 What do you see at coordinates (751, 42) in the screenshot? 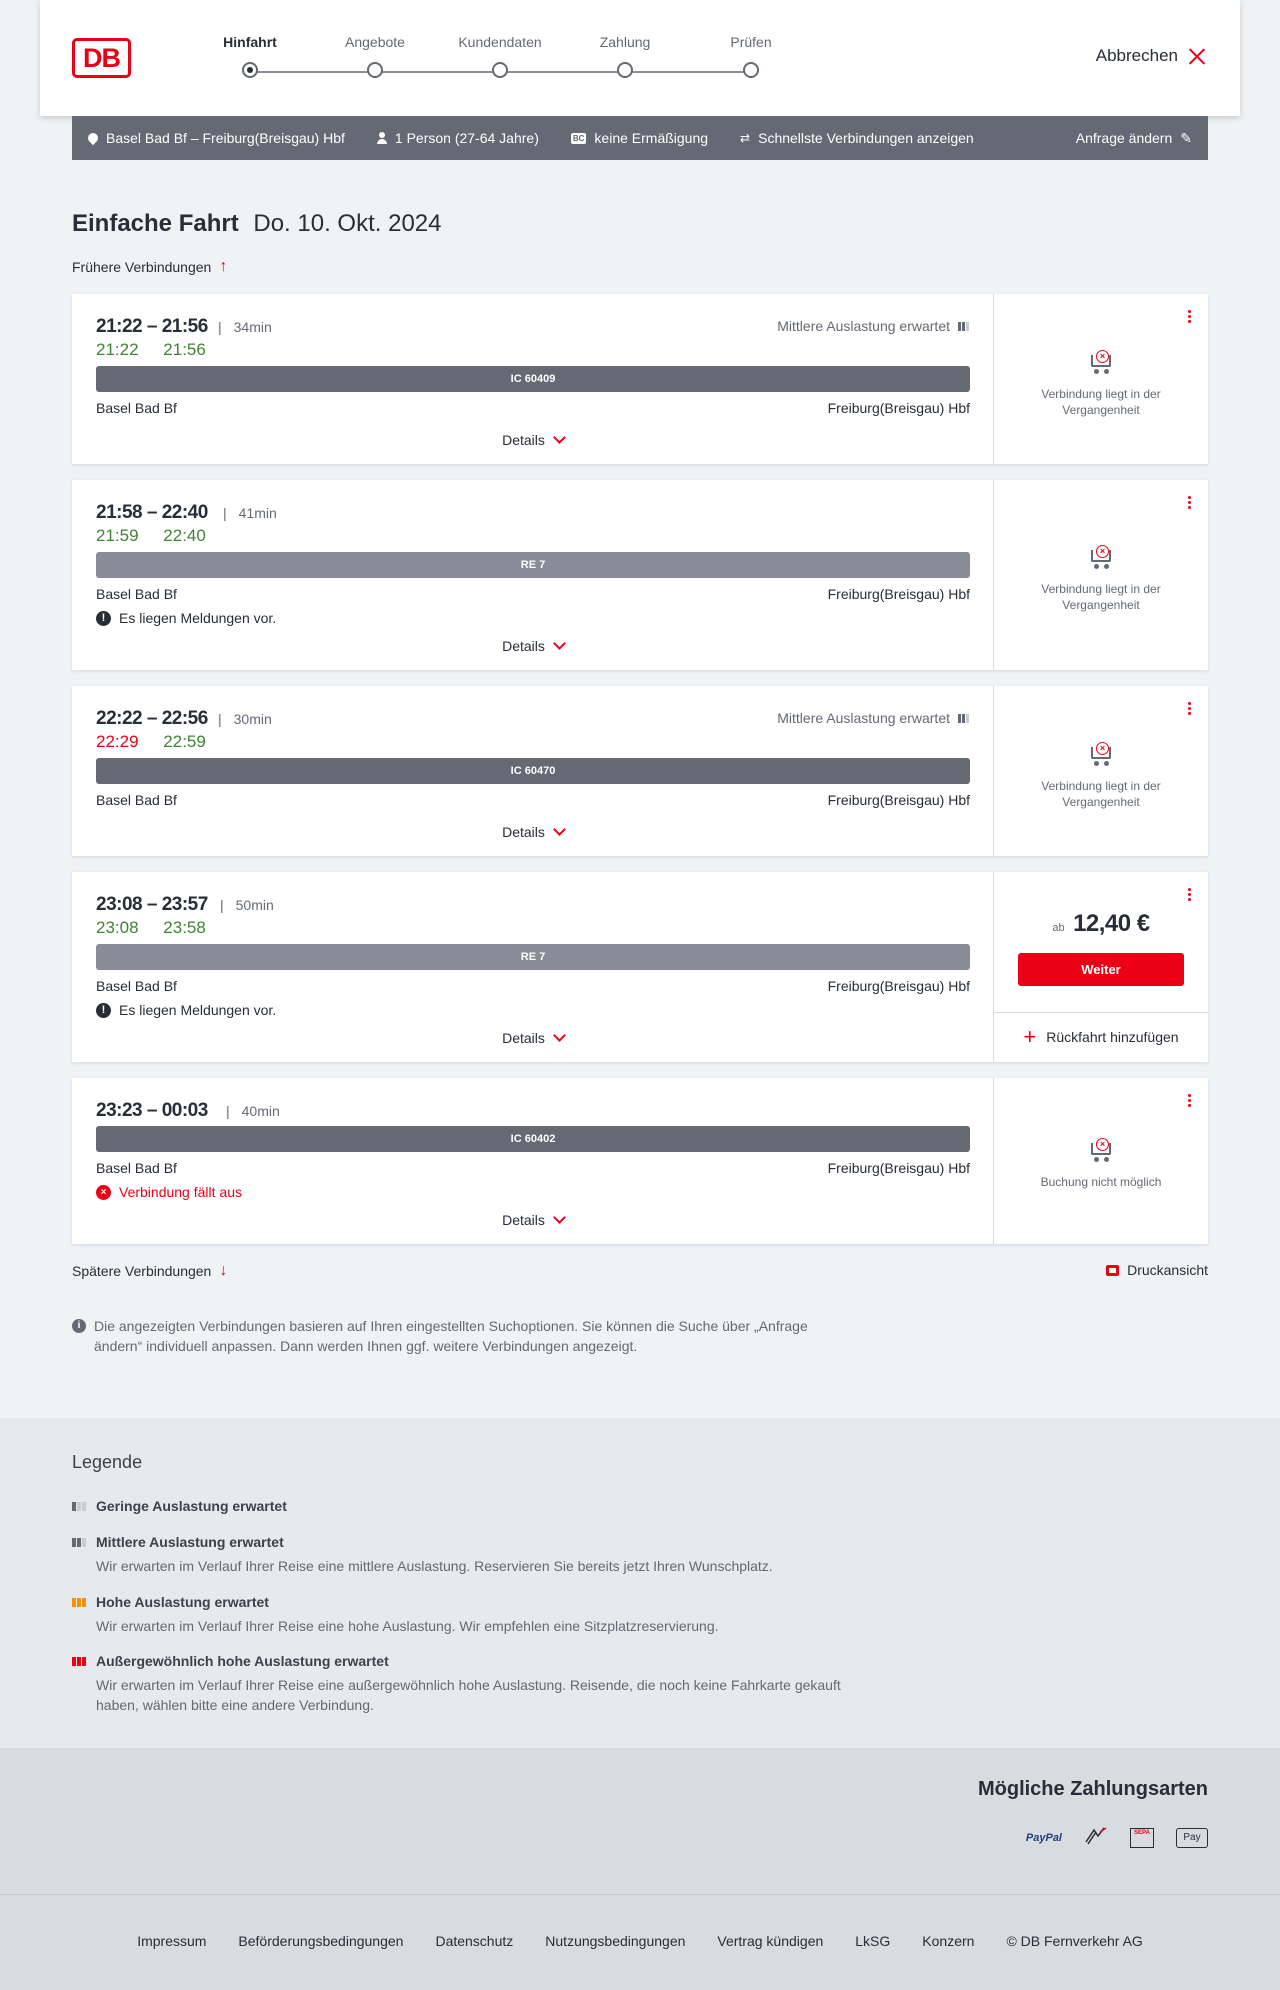
I see `step-label: Prüfen` at bounding box center [751, 42].